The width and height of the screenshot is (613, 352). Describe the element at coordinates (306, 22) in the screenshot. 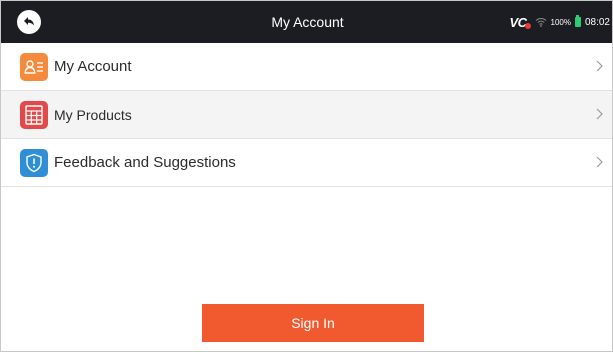

I see `top-bar: My Account VC 100% 08:02` at that location.